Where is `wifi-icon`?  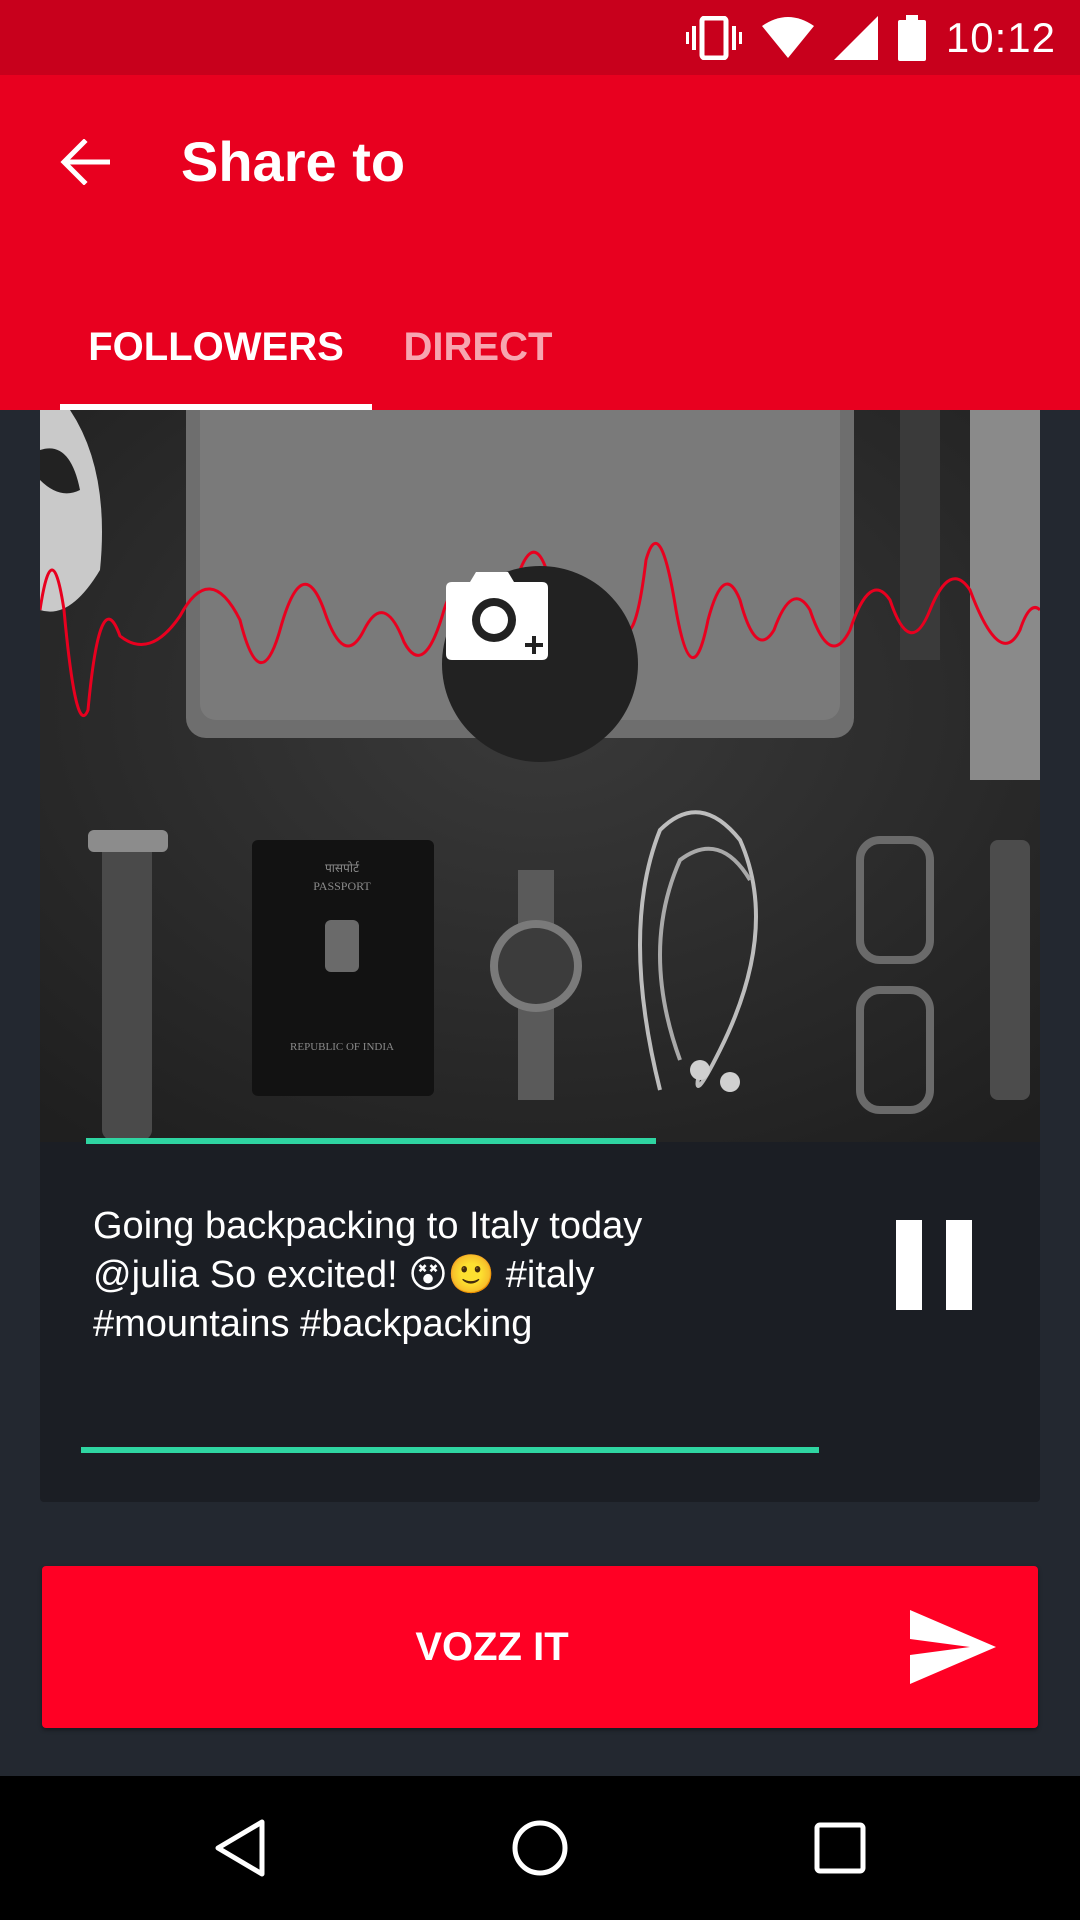 wifi-icon is located at coordinates (787, 37).